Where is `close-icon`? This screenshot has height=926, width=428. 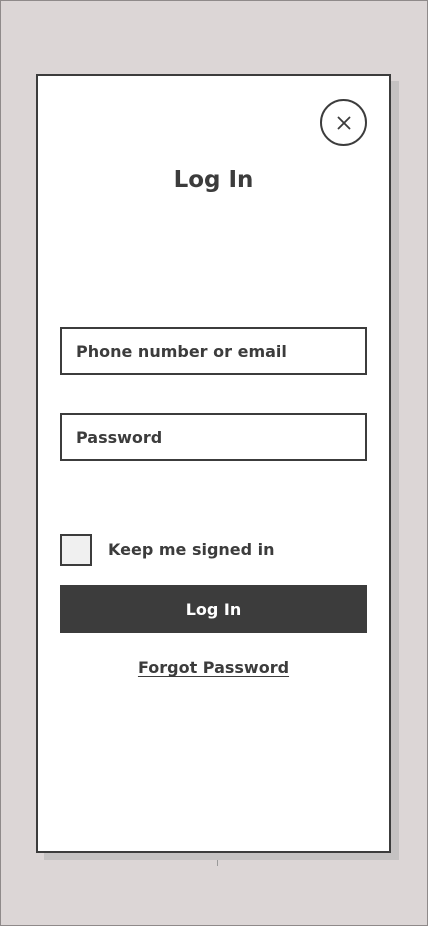
close-icon is located at coordinates (343, 122).